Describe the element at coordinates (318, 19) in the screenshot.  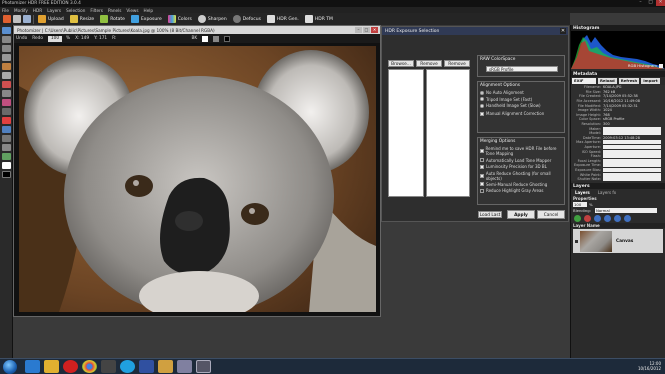
I see `hdr-tm-button: HDR TM` at that location.